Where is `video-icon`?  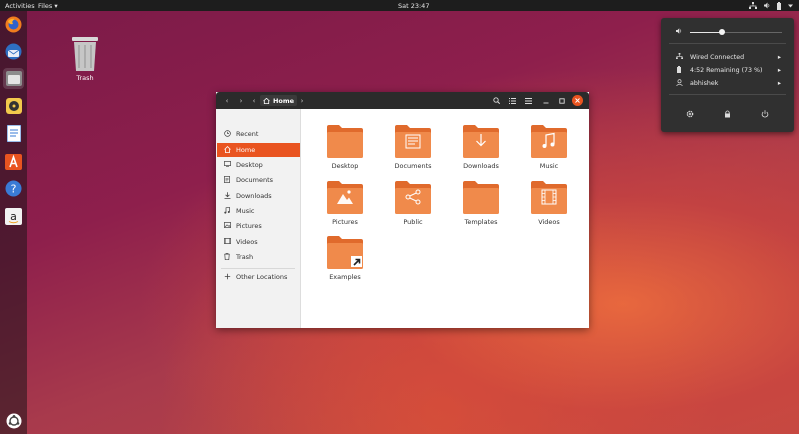
video-icon is located at coordinates (227, 242).